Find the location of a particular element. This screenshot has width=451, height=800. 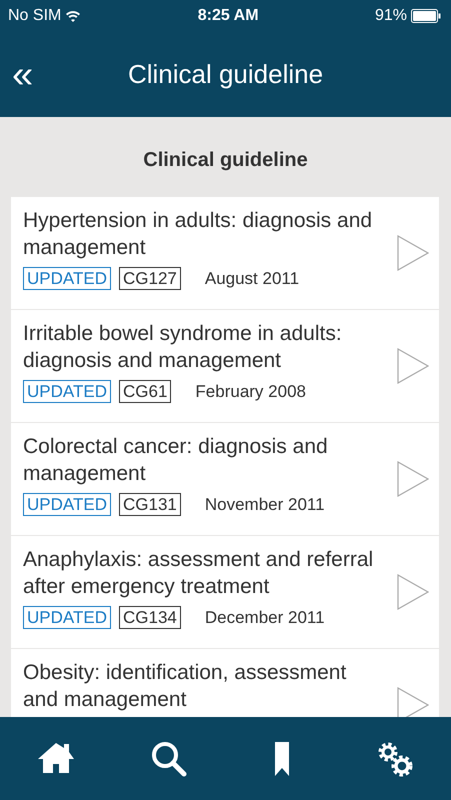

guideline-title: Colorectal cancer: diagnosis and management is located at coordinates (176, 461).